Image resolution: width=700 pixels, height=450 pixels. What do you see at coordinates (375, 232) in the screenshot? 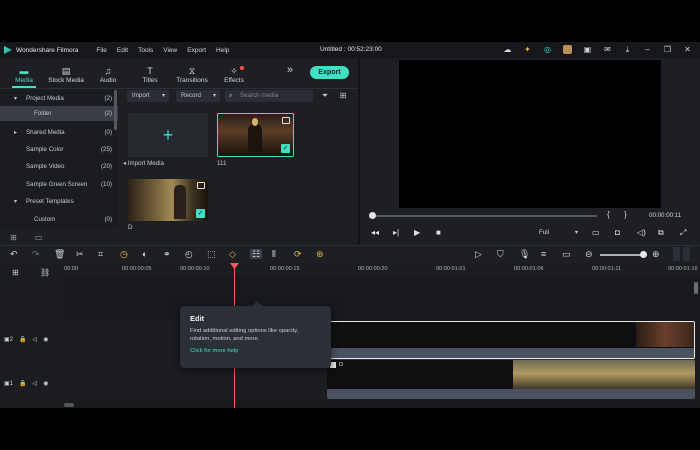
I see `step-back-icon: ◂◂` at bounding box center [375, 232].